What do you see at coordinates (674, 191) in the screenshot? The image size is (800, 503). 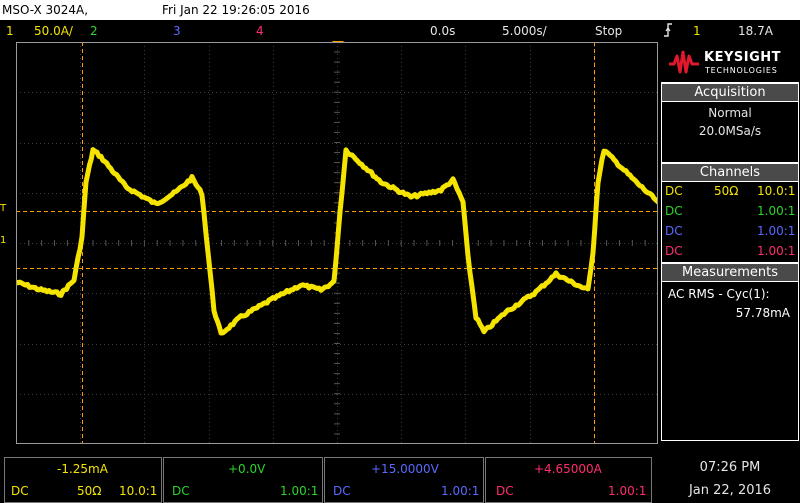 I see `ch1-coupling: DC` at bounding box center [674, 191].